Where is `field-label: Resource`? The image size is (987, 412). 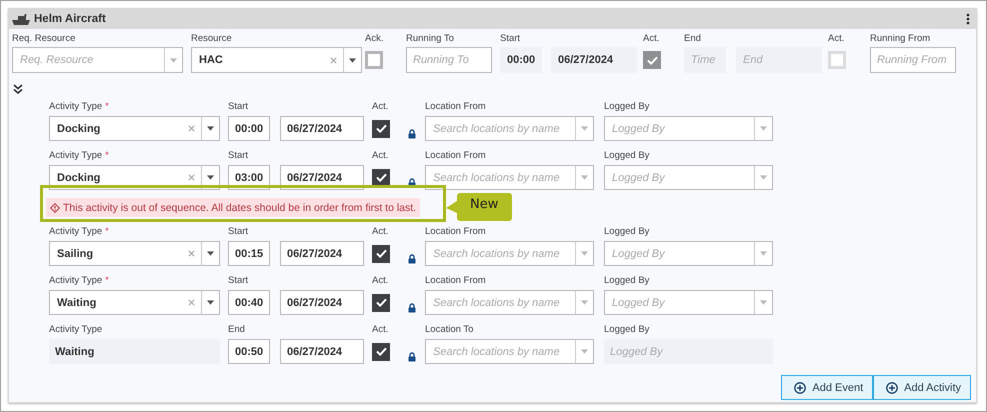 field-label: Resource is located at coordinates (211, 38).